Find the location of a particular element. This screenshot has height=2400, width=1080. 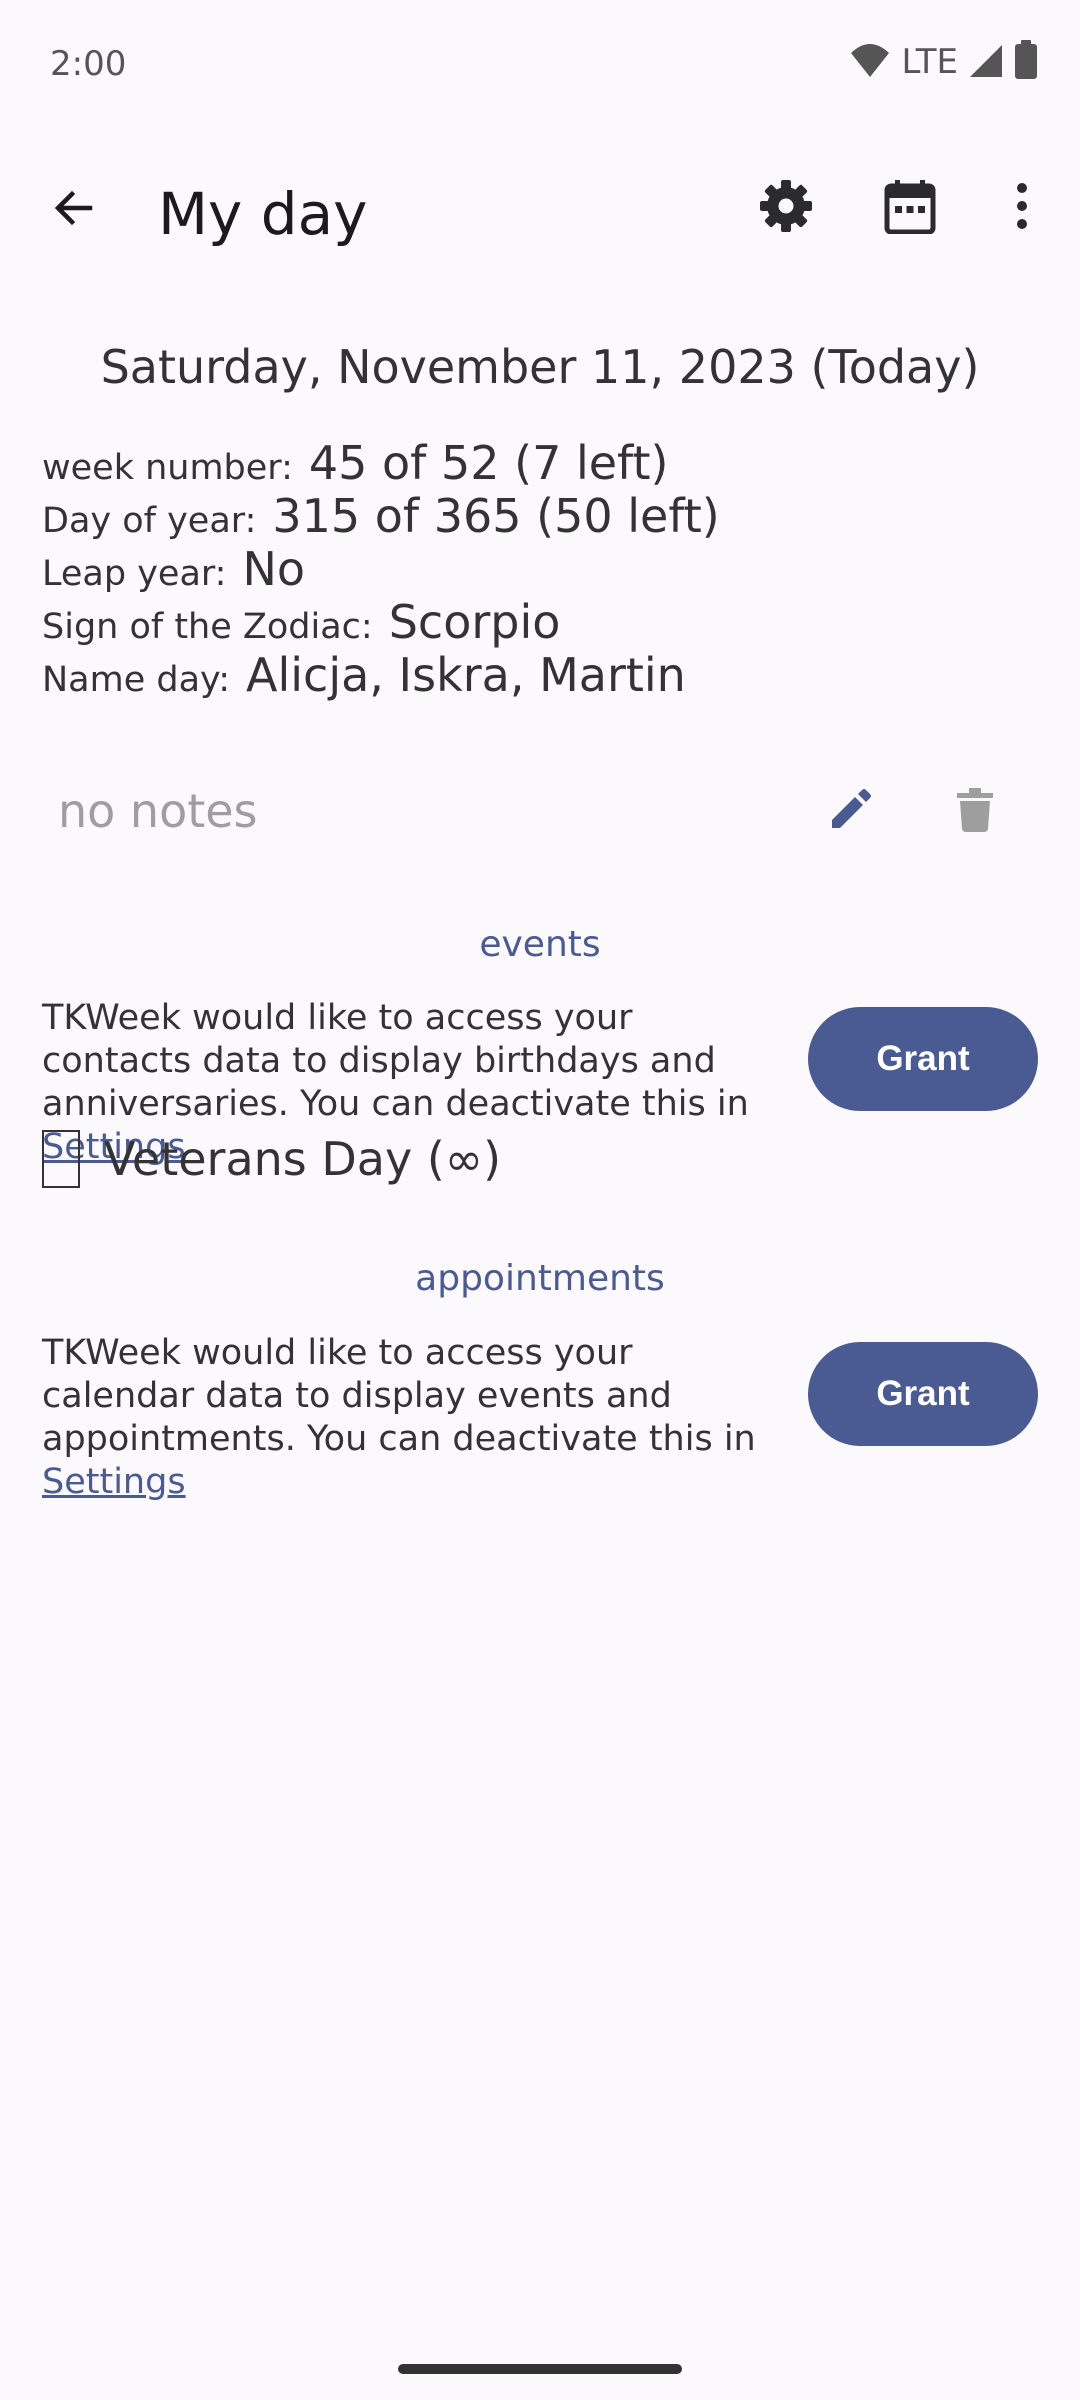

gear-icon is located at coordinates (786, 208).